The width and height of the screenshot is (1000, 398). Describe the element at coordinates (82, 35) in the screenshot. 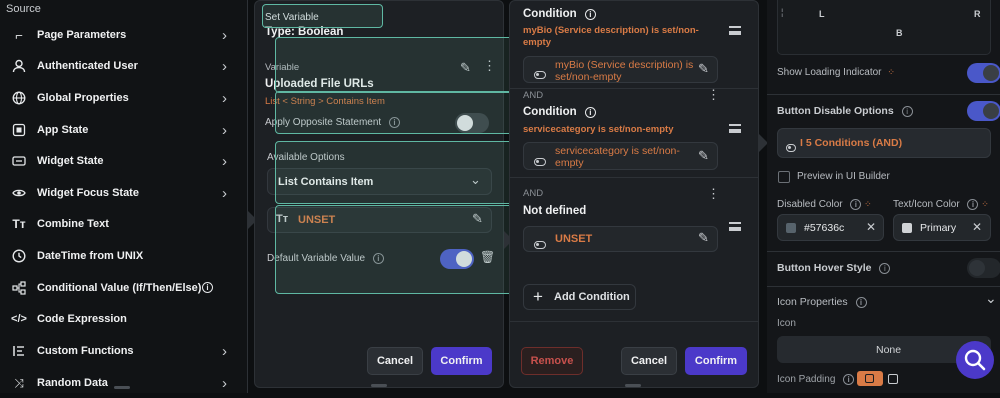

I see `source-item-label: Page Parameters` at that location.